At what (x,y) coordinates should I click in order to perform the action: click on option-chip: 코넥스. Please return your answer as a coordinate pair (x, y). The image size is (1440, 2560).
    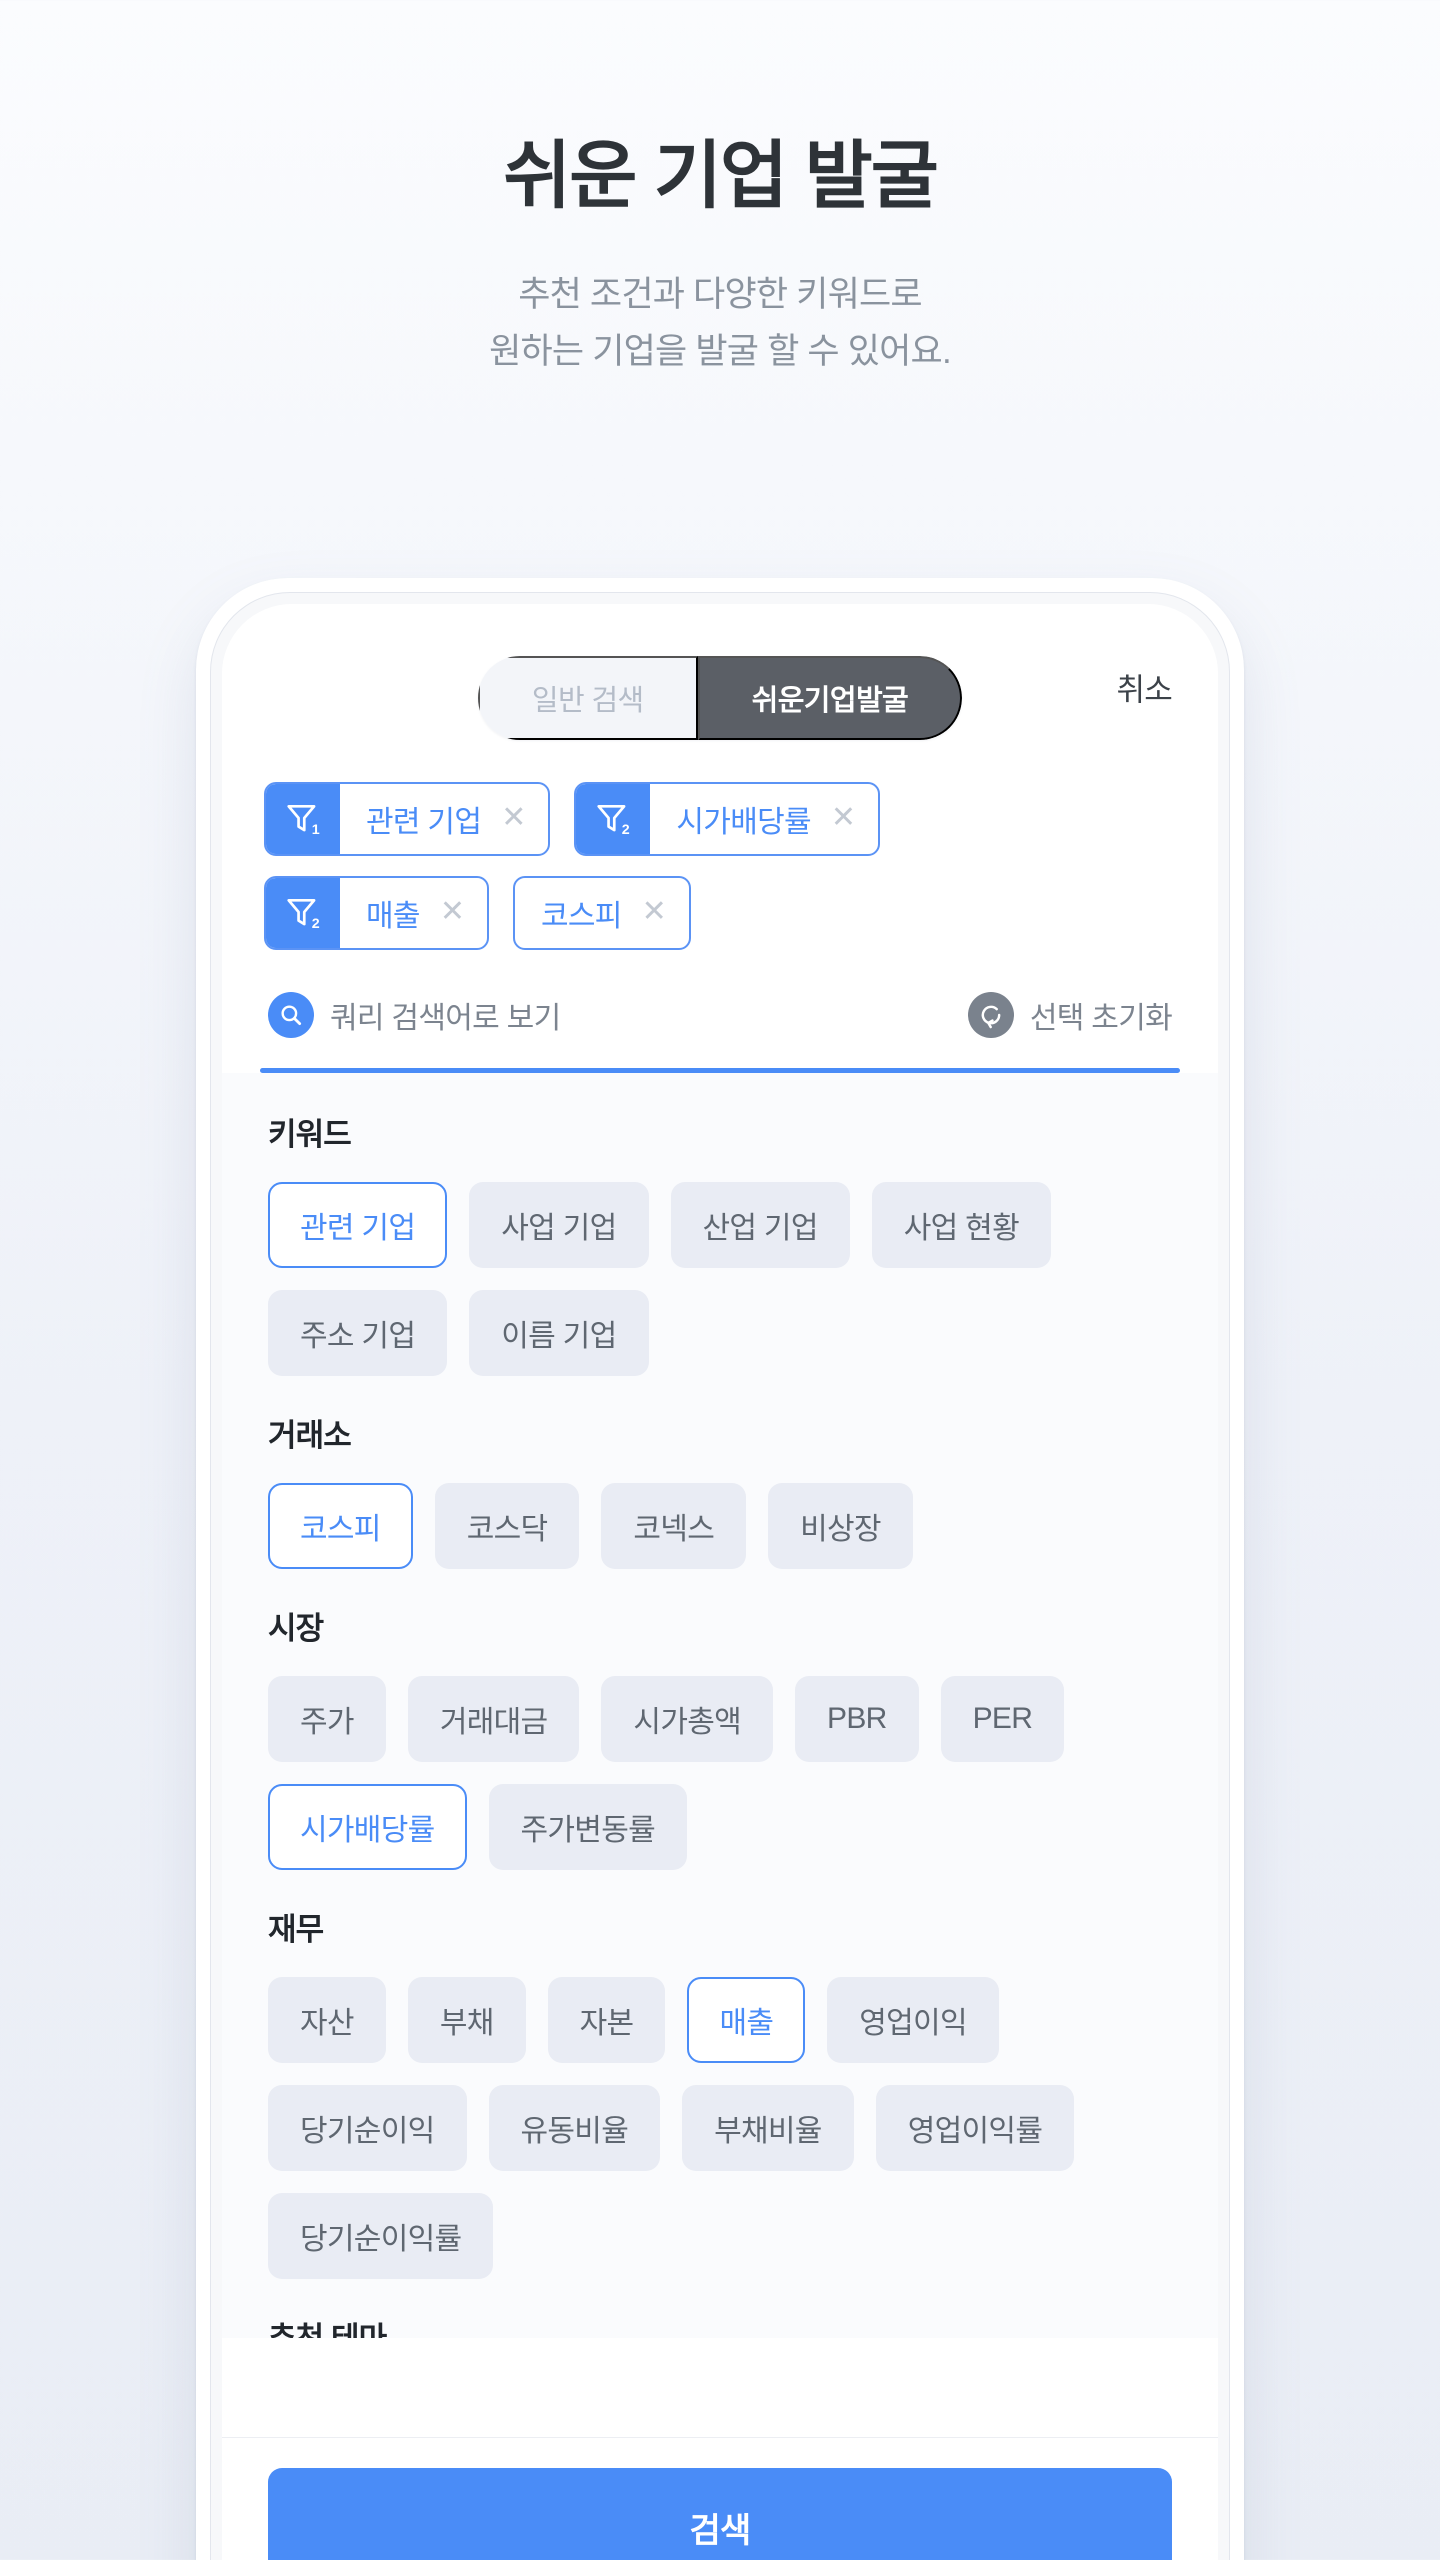
    Looking at the image, I should click on (674, 1526).